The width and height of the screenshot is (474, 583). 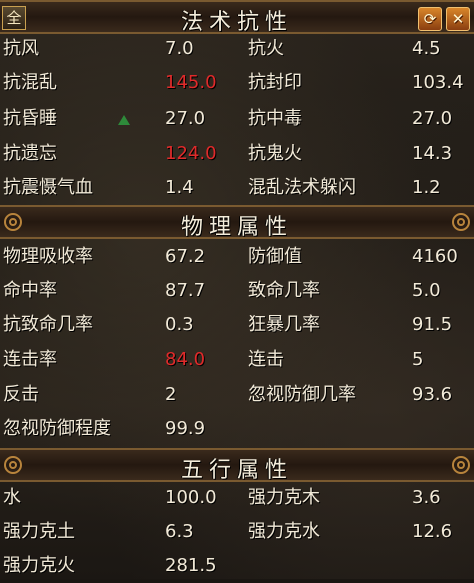 I want to click on five-elements-header: 五行属性, so click(x=237, y=465).